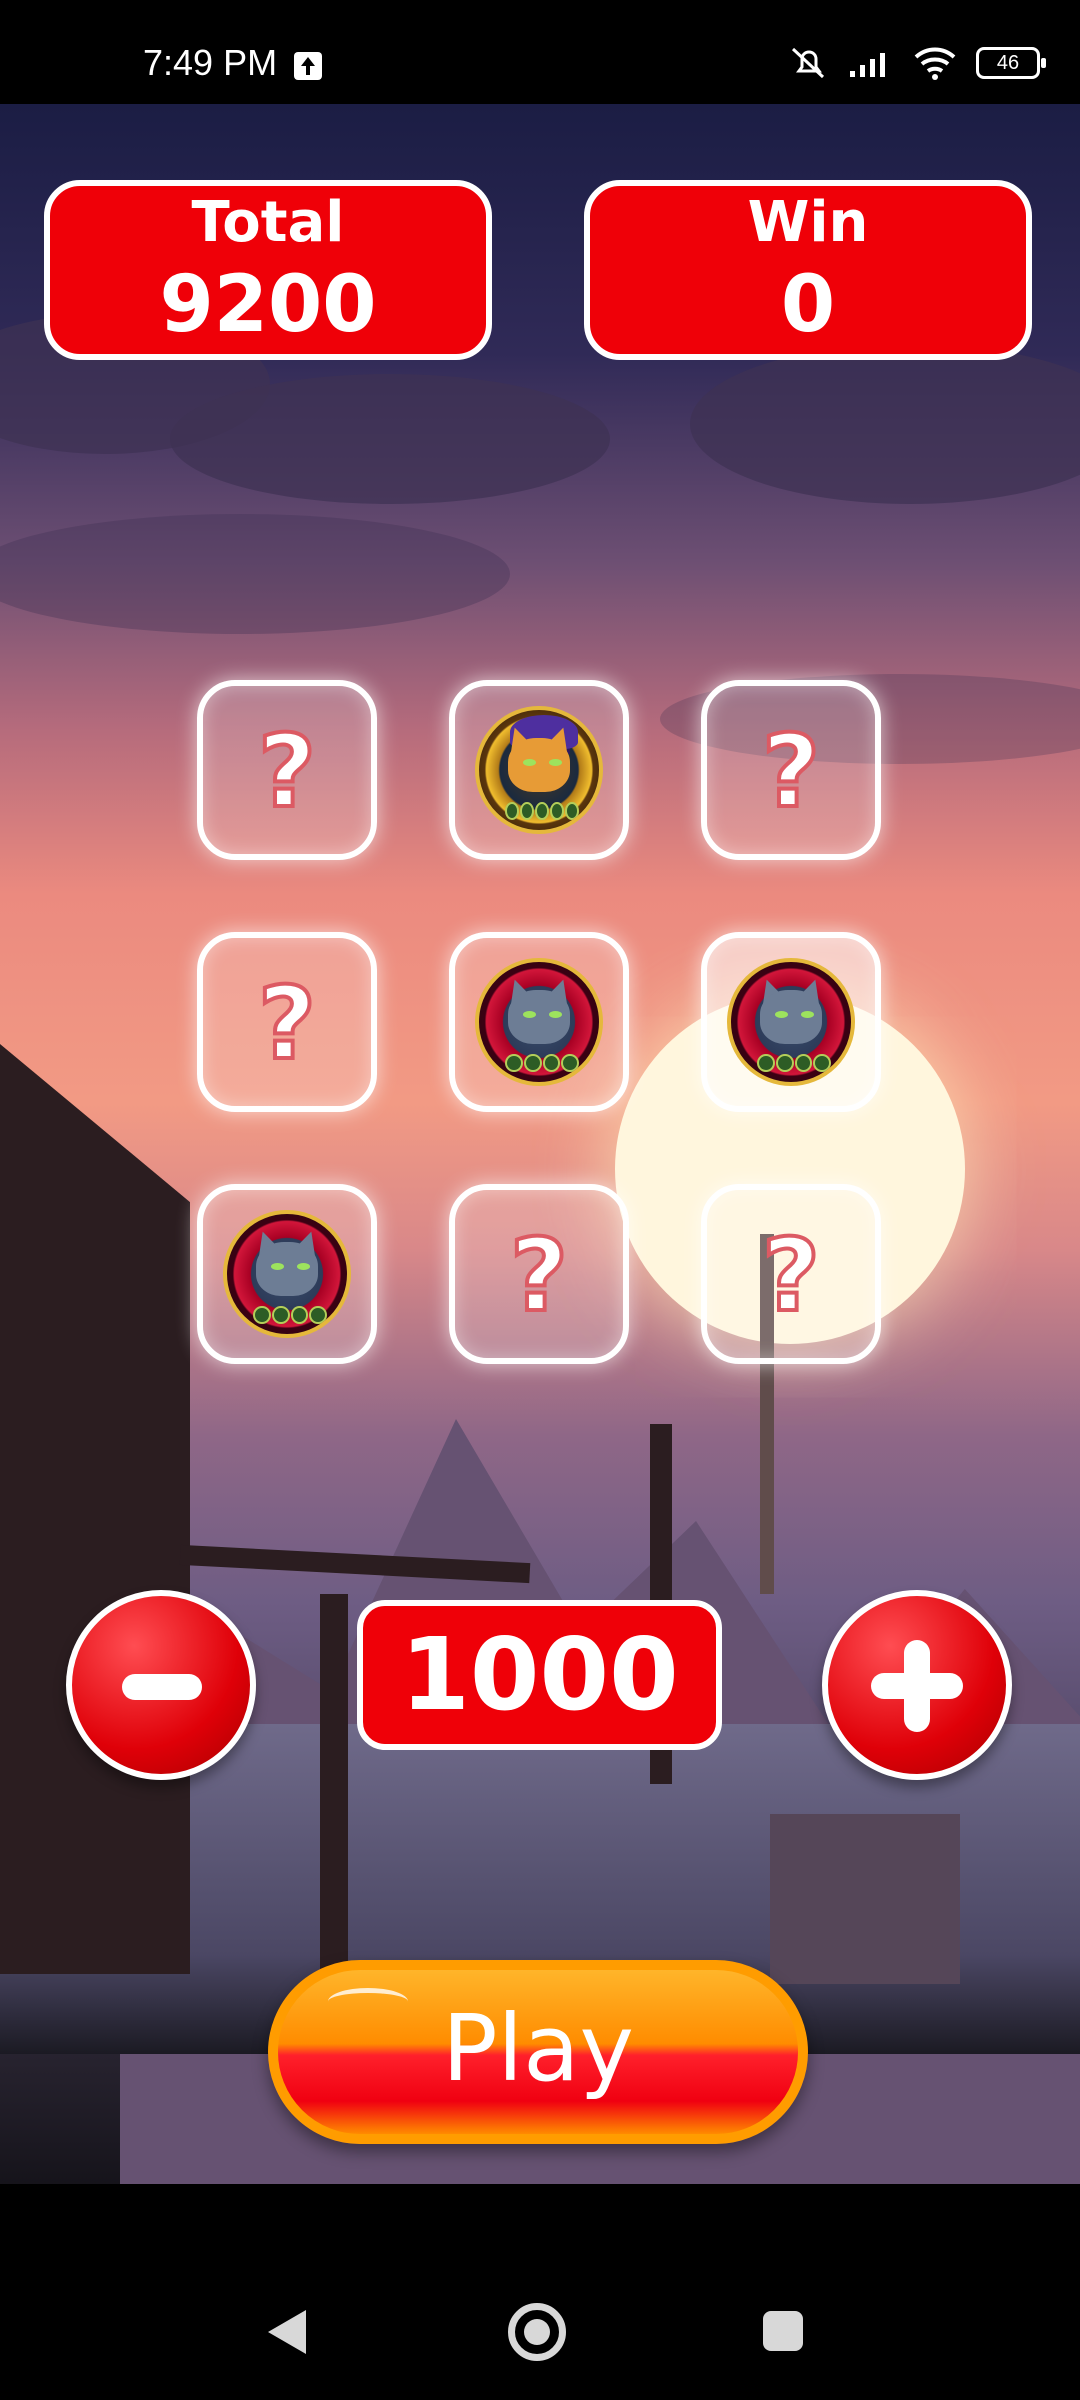  Describe the element at coordinates (1011, 63) in the screenshot. I see `battery-icon: 46` at that location.